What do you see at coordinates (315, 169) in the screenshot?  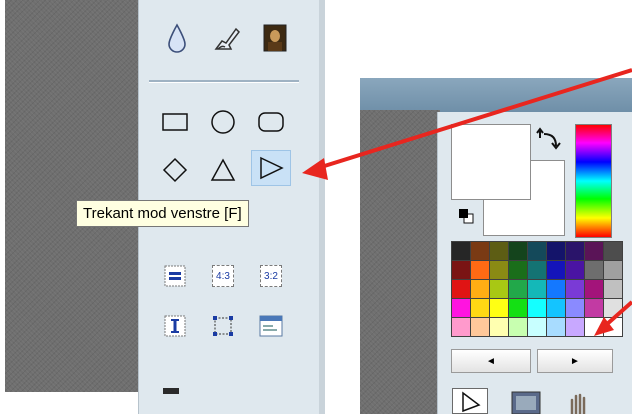 I see `arrowhead-tool` at bounding box center [315, 169].